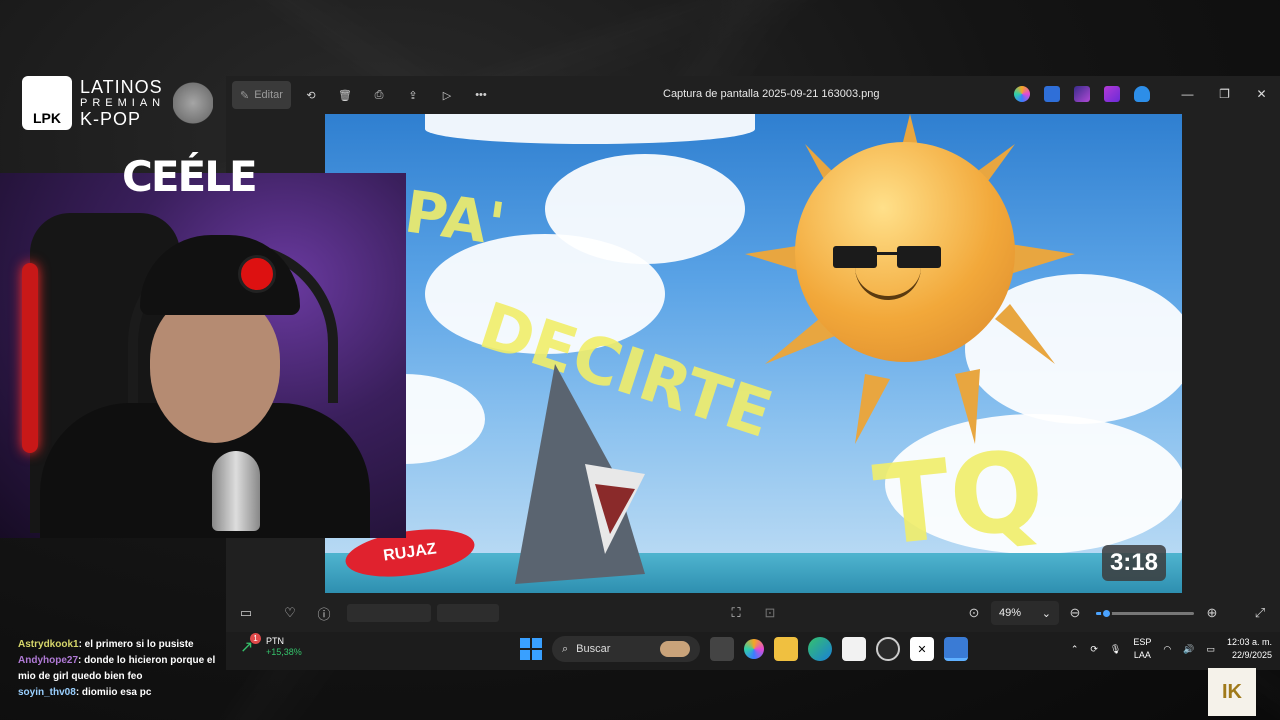 The image size is (1280, 720). I want to click on filmstrip-icon: ▭, so click(246, 613).